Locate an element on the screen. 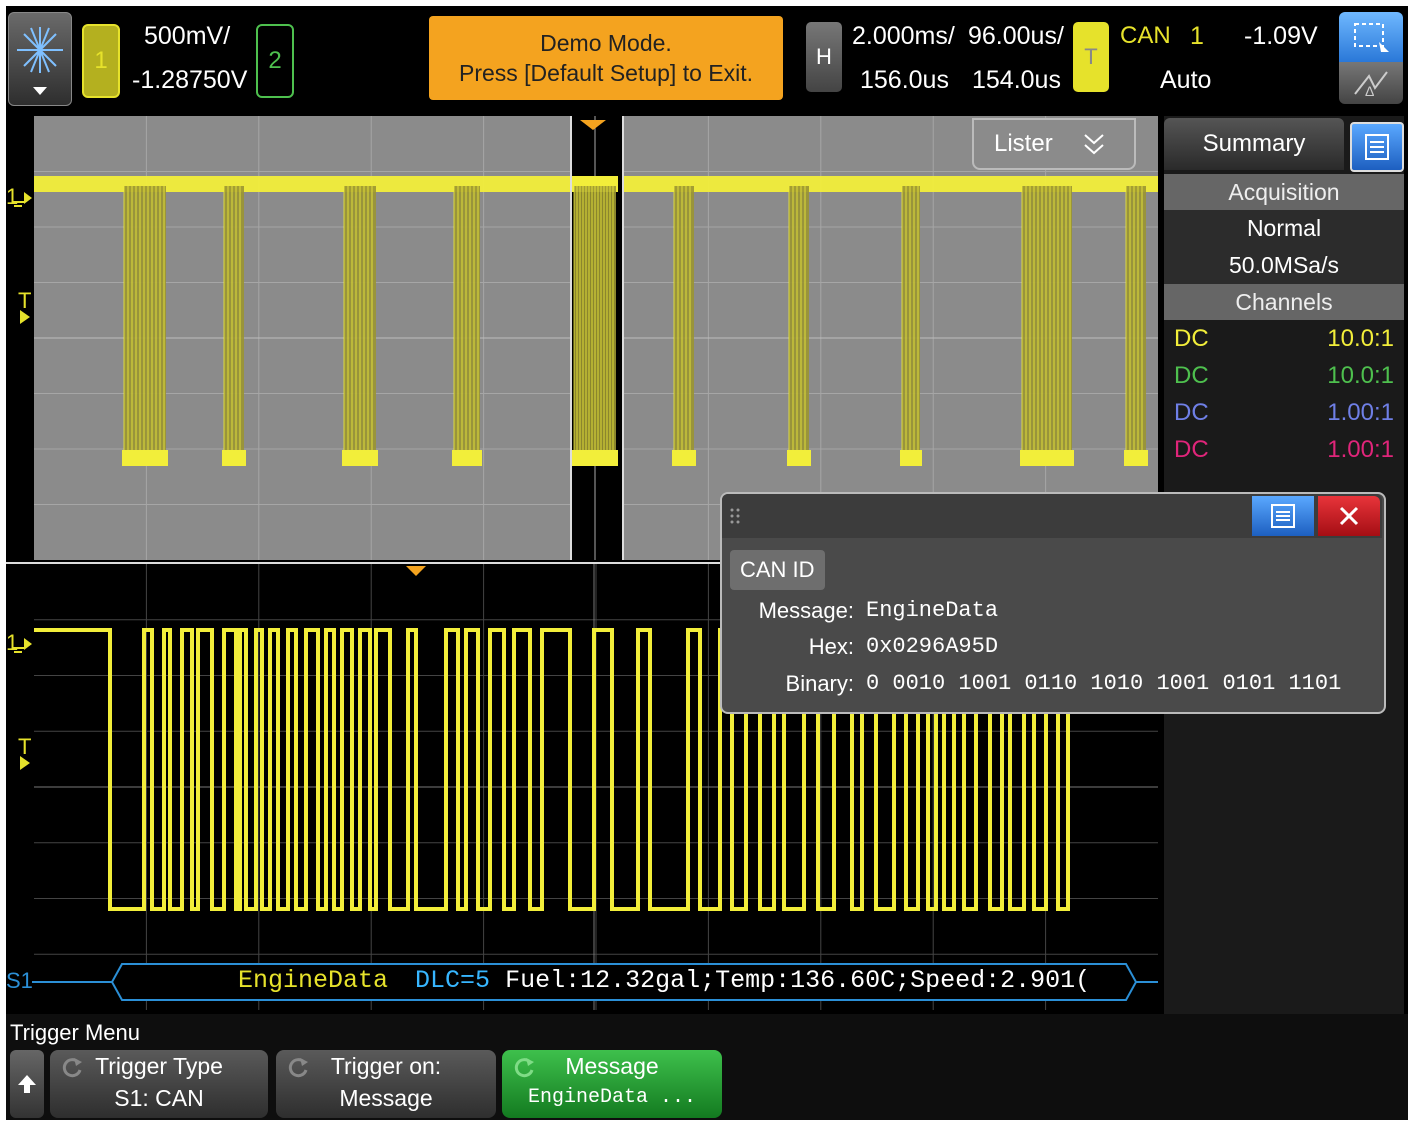  dropdown-arrow-icon is located at coordinates (40, 91).